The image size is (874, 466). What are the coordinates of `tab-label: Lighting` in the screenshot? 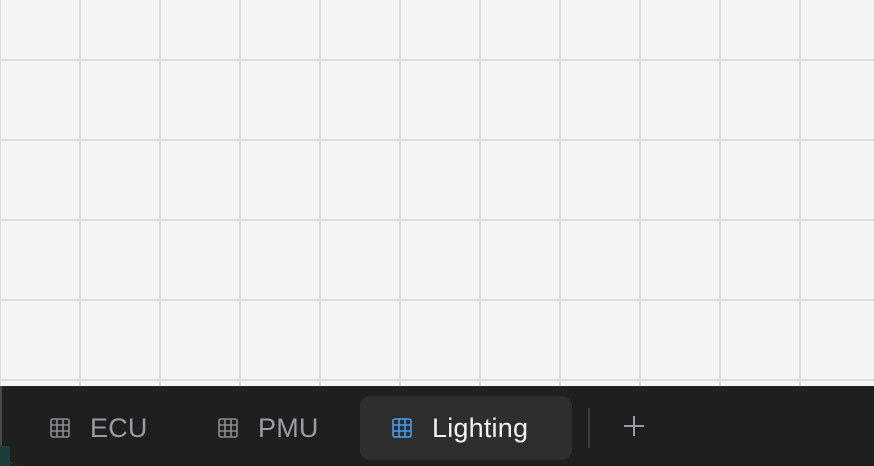 It's located at (480, 427).